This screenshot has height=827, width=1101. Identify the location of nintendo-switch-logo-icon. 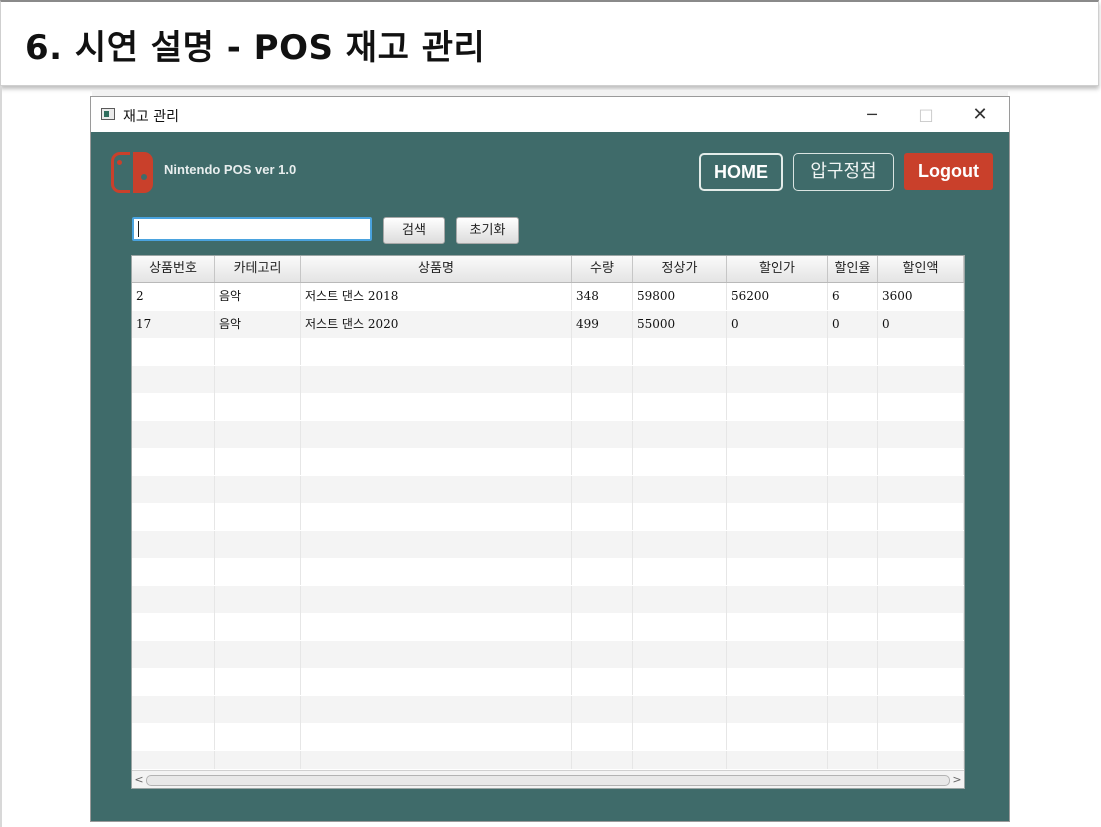
(133, 172).